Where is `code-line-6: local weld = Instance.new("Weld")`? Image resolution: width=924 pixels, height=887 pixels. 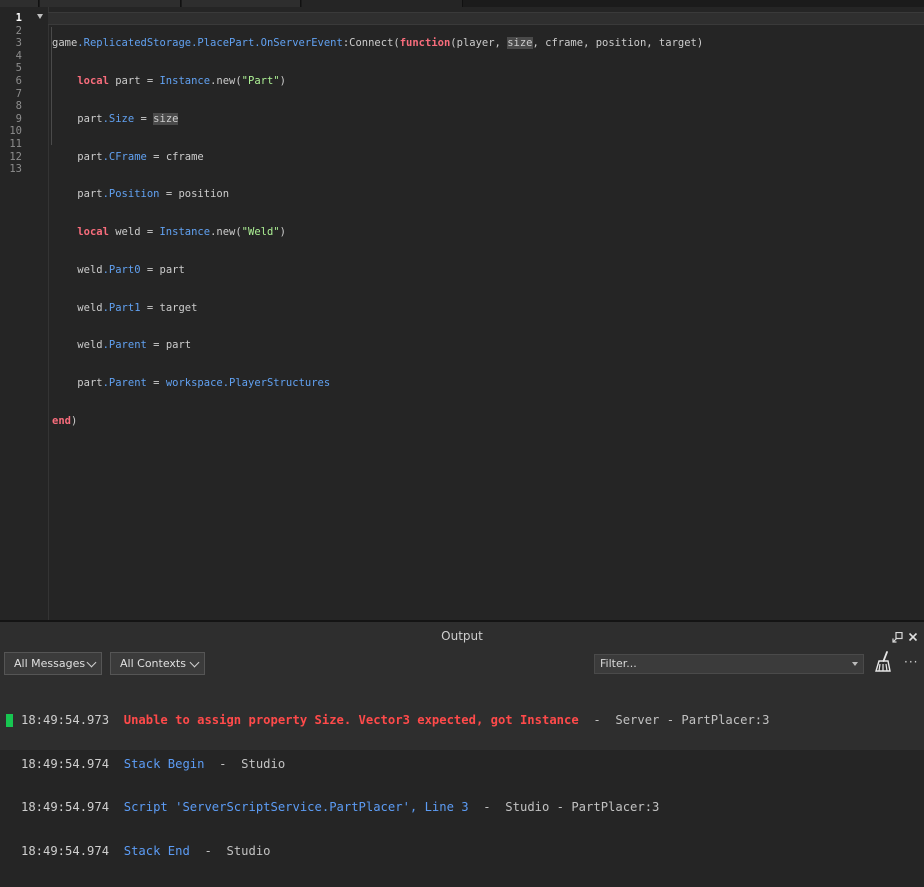
code-line-6: local weld = Instance.new("Weld") is located at coordinates (377, 232).